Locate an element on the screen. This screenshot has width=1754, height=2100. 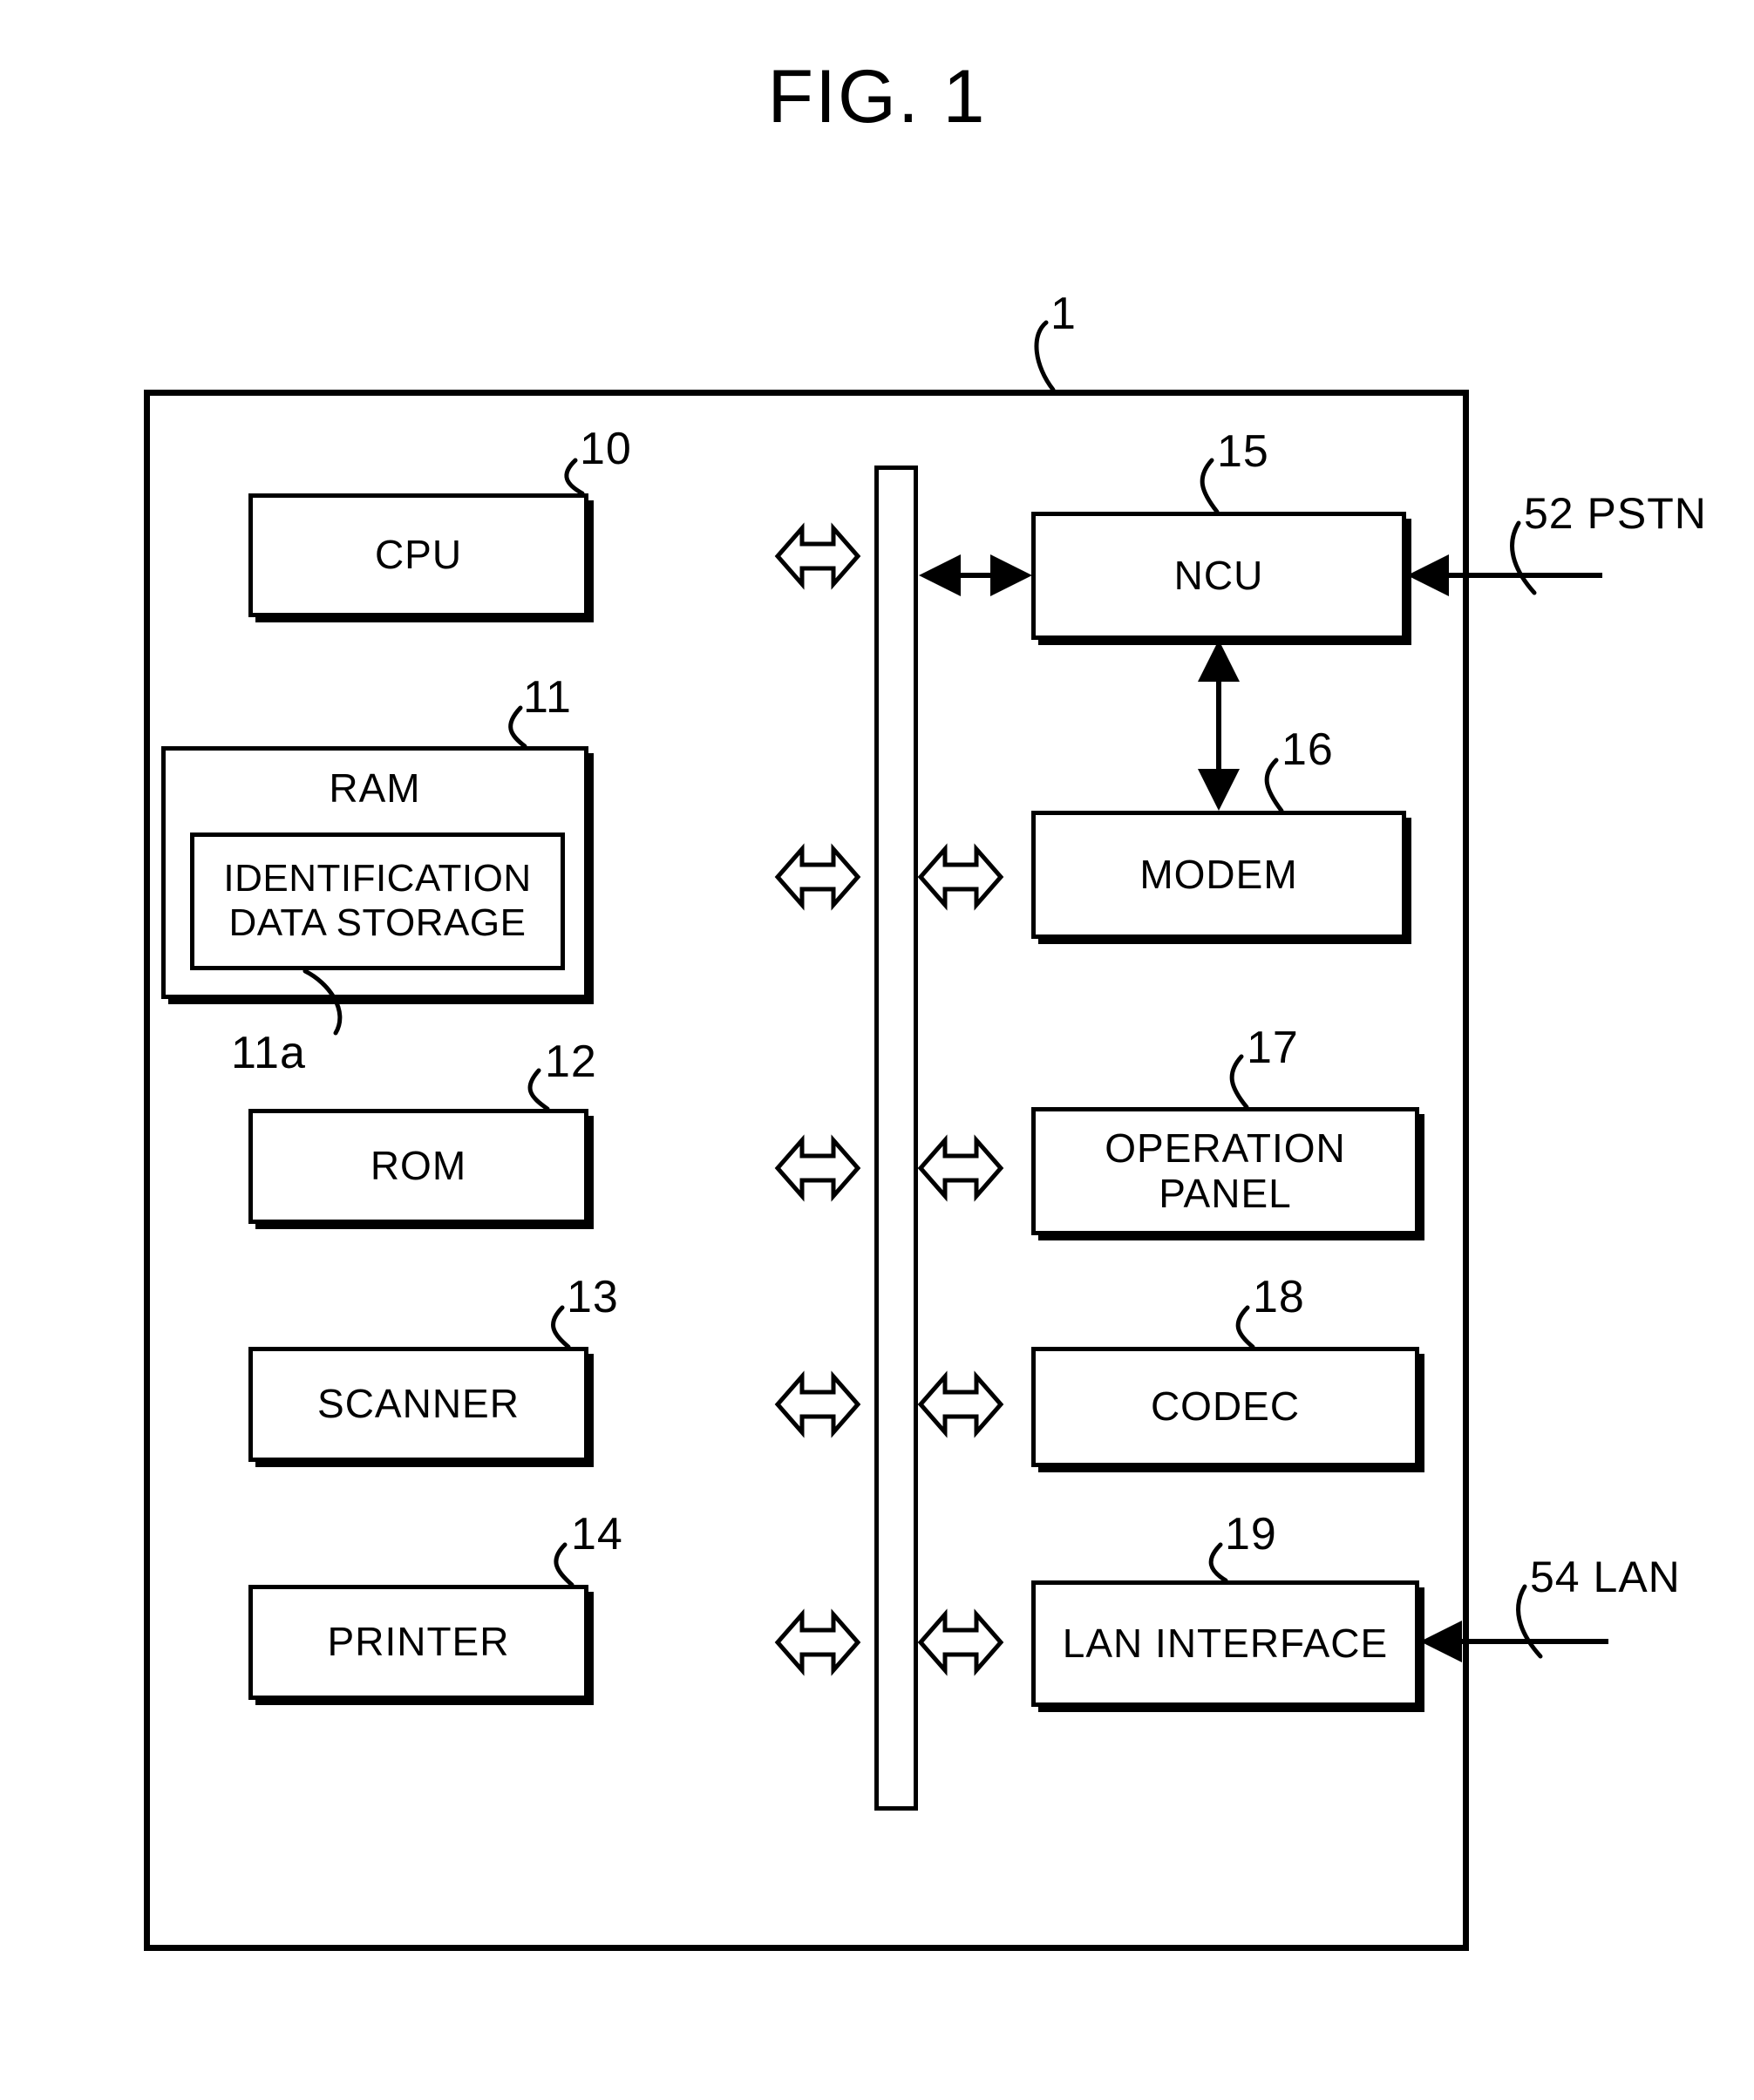
block-identification-data-storage-label: IDENTIFICATION DATA STORAGE is located at coordinates (377, 900).